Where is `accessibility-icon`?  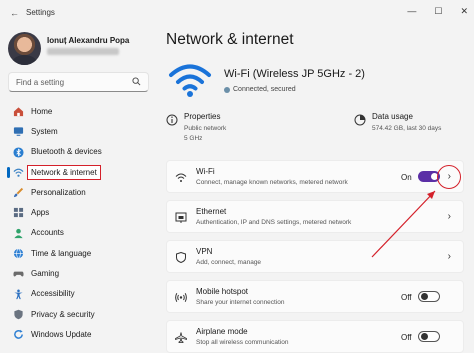
accessibility-icon is located at coordinates (18, 294).